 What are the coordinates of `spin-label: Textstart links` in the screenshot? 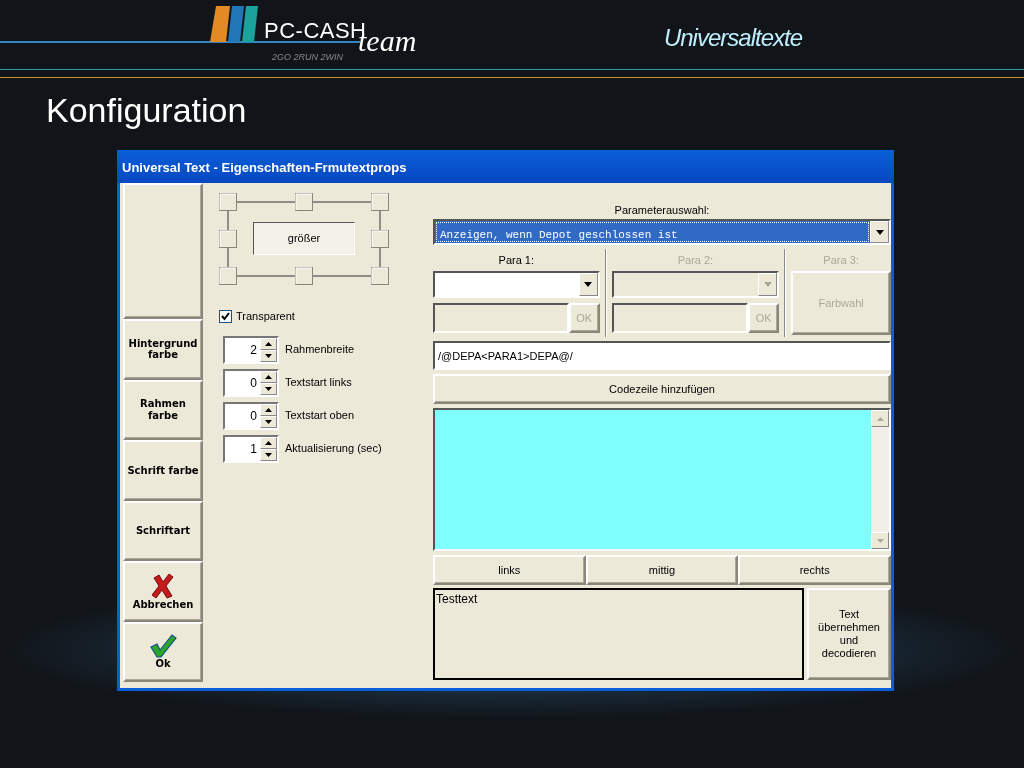 It's located at (318, 383).